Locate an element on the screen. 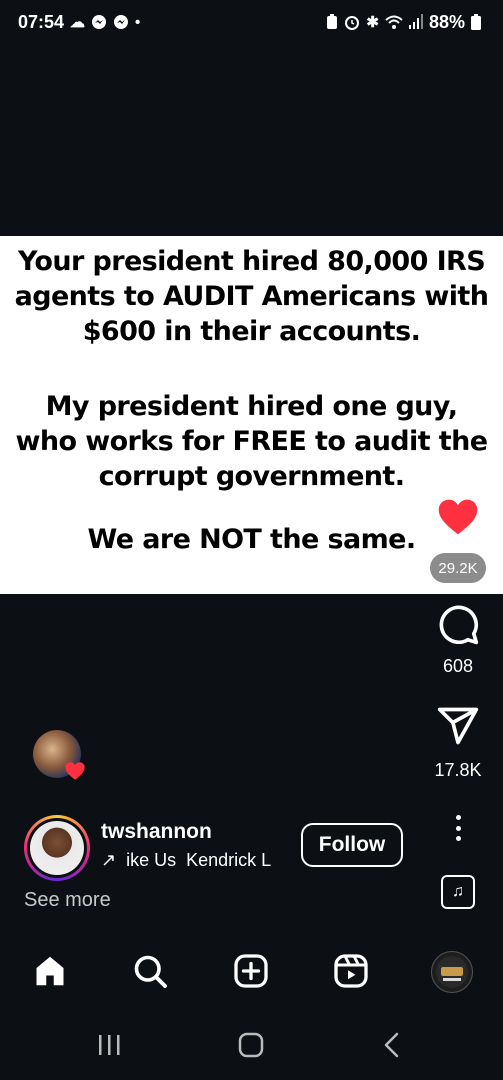 The height and width of the screenshot is (1080, 503). share-count: 17.8K is located at coordinates (458, 770).